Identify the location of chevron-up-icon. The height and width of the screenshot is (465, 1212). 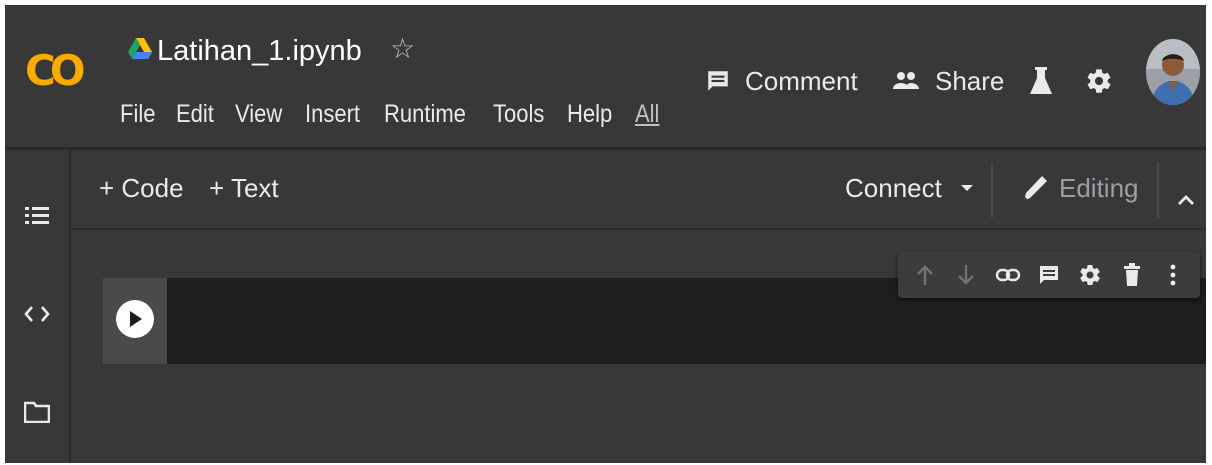
(1186, 200).